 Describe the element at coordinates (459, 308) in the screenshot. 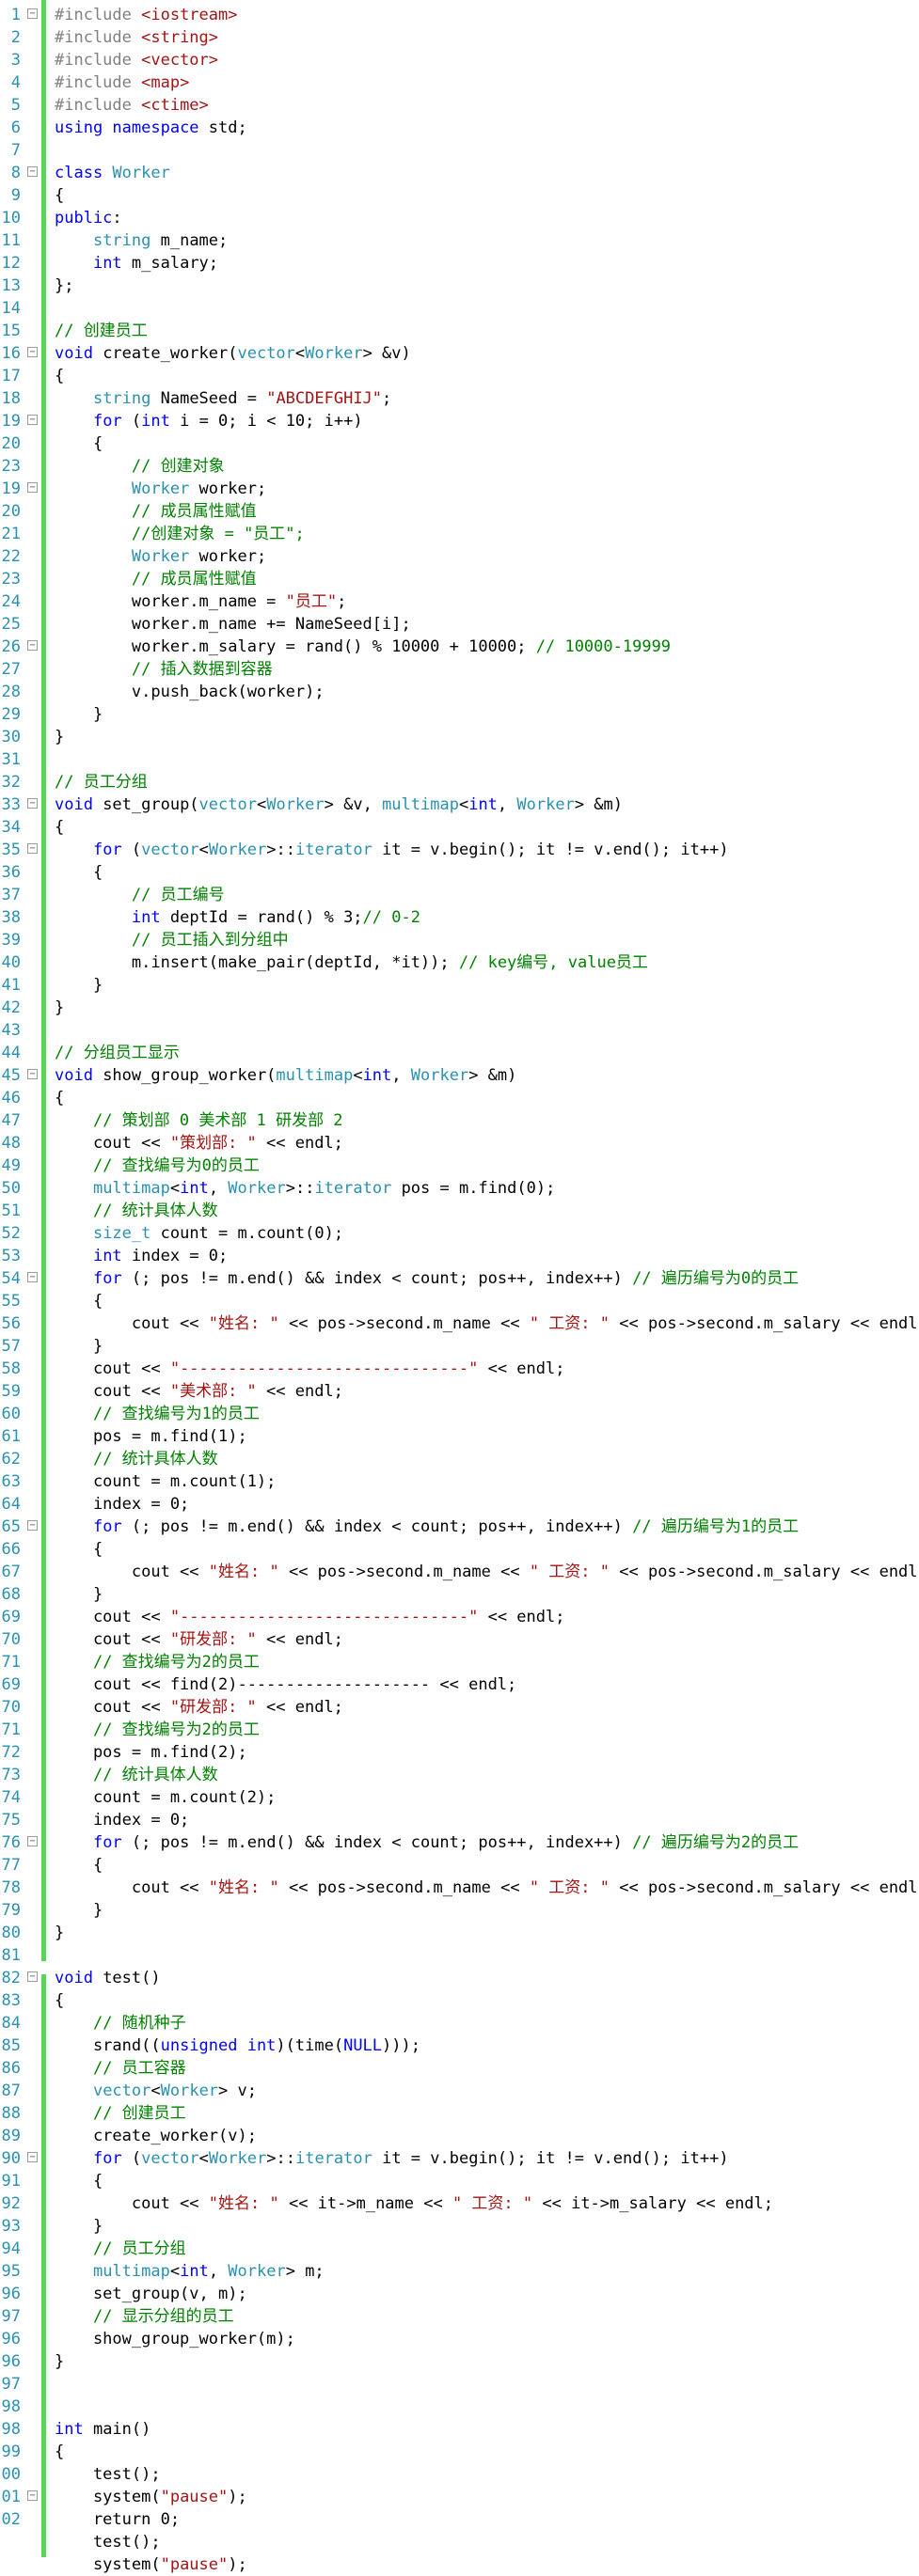

I see `code-line: 14` at that location.